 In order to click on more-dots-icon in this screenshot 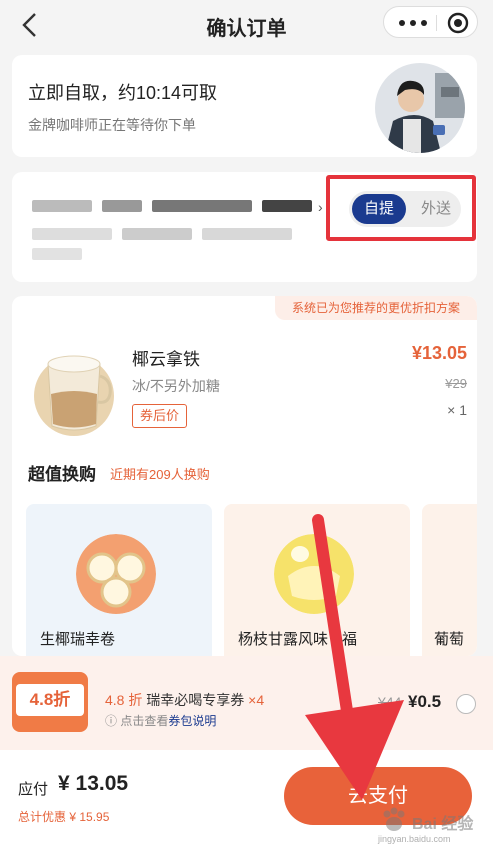, I will do `click(413, 23)`.